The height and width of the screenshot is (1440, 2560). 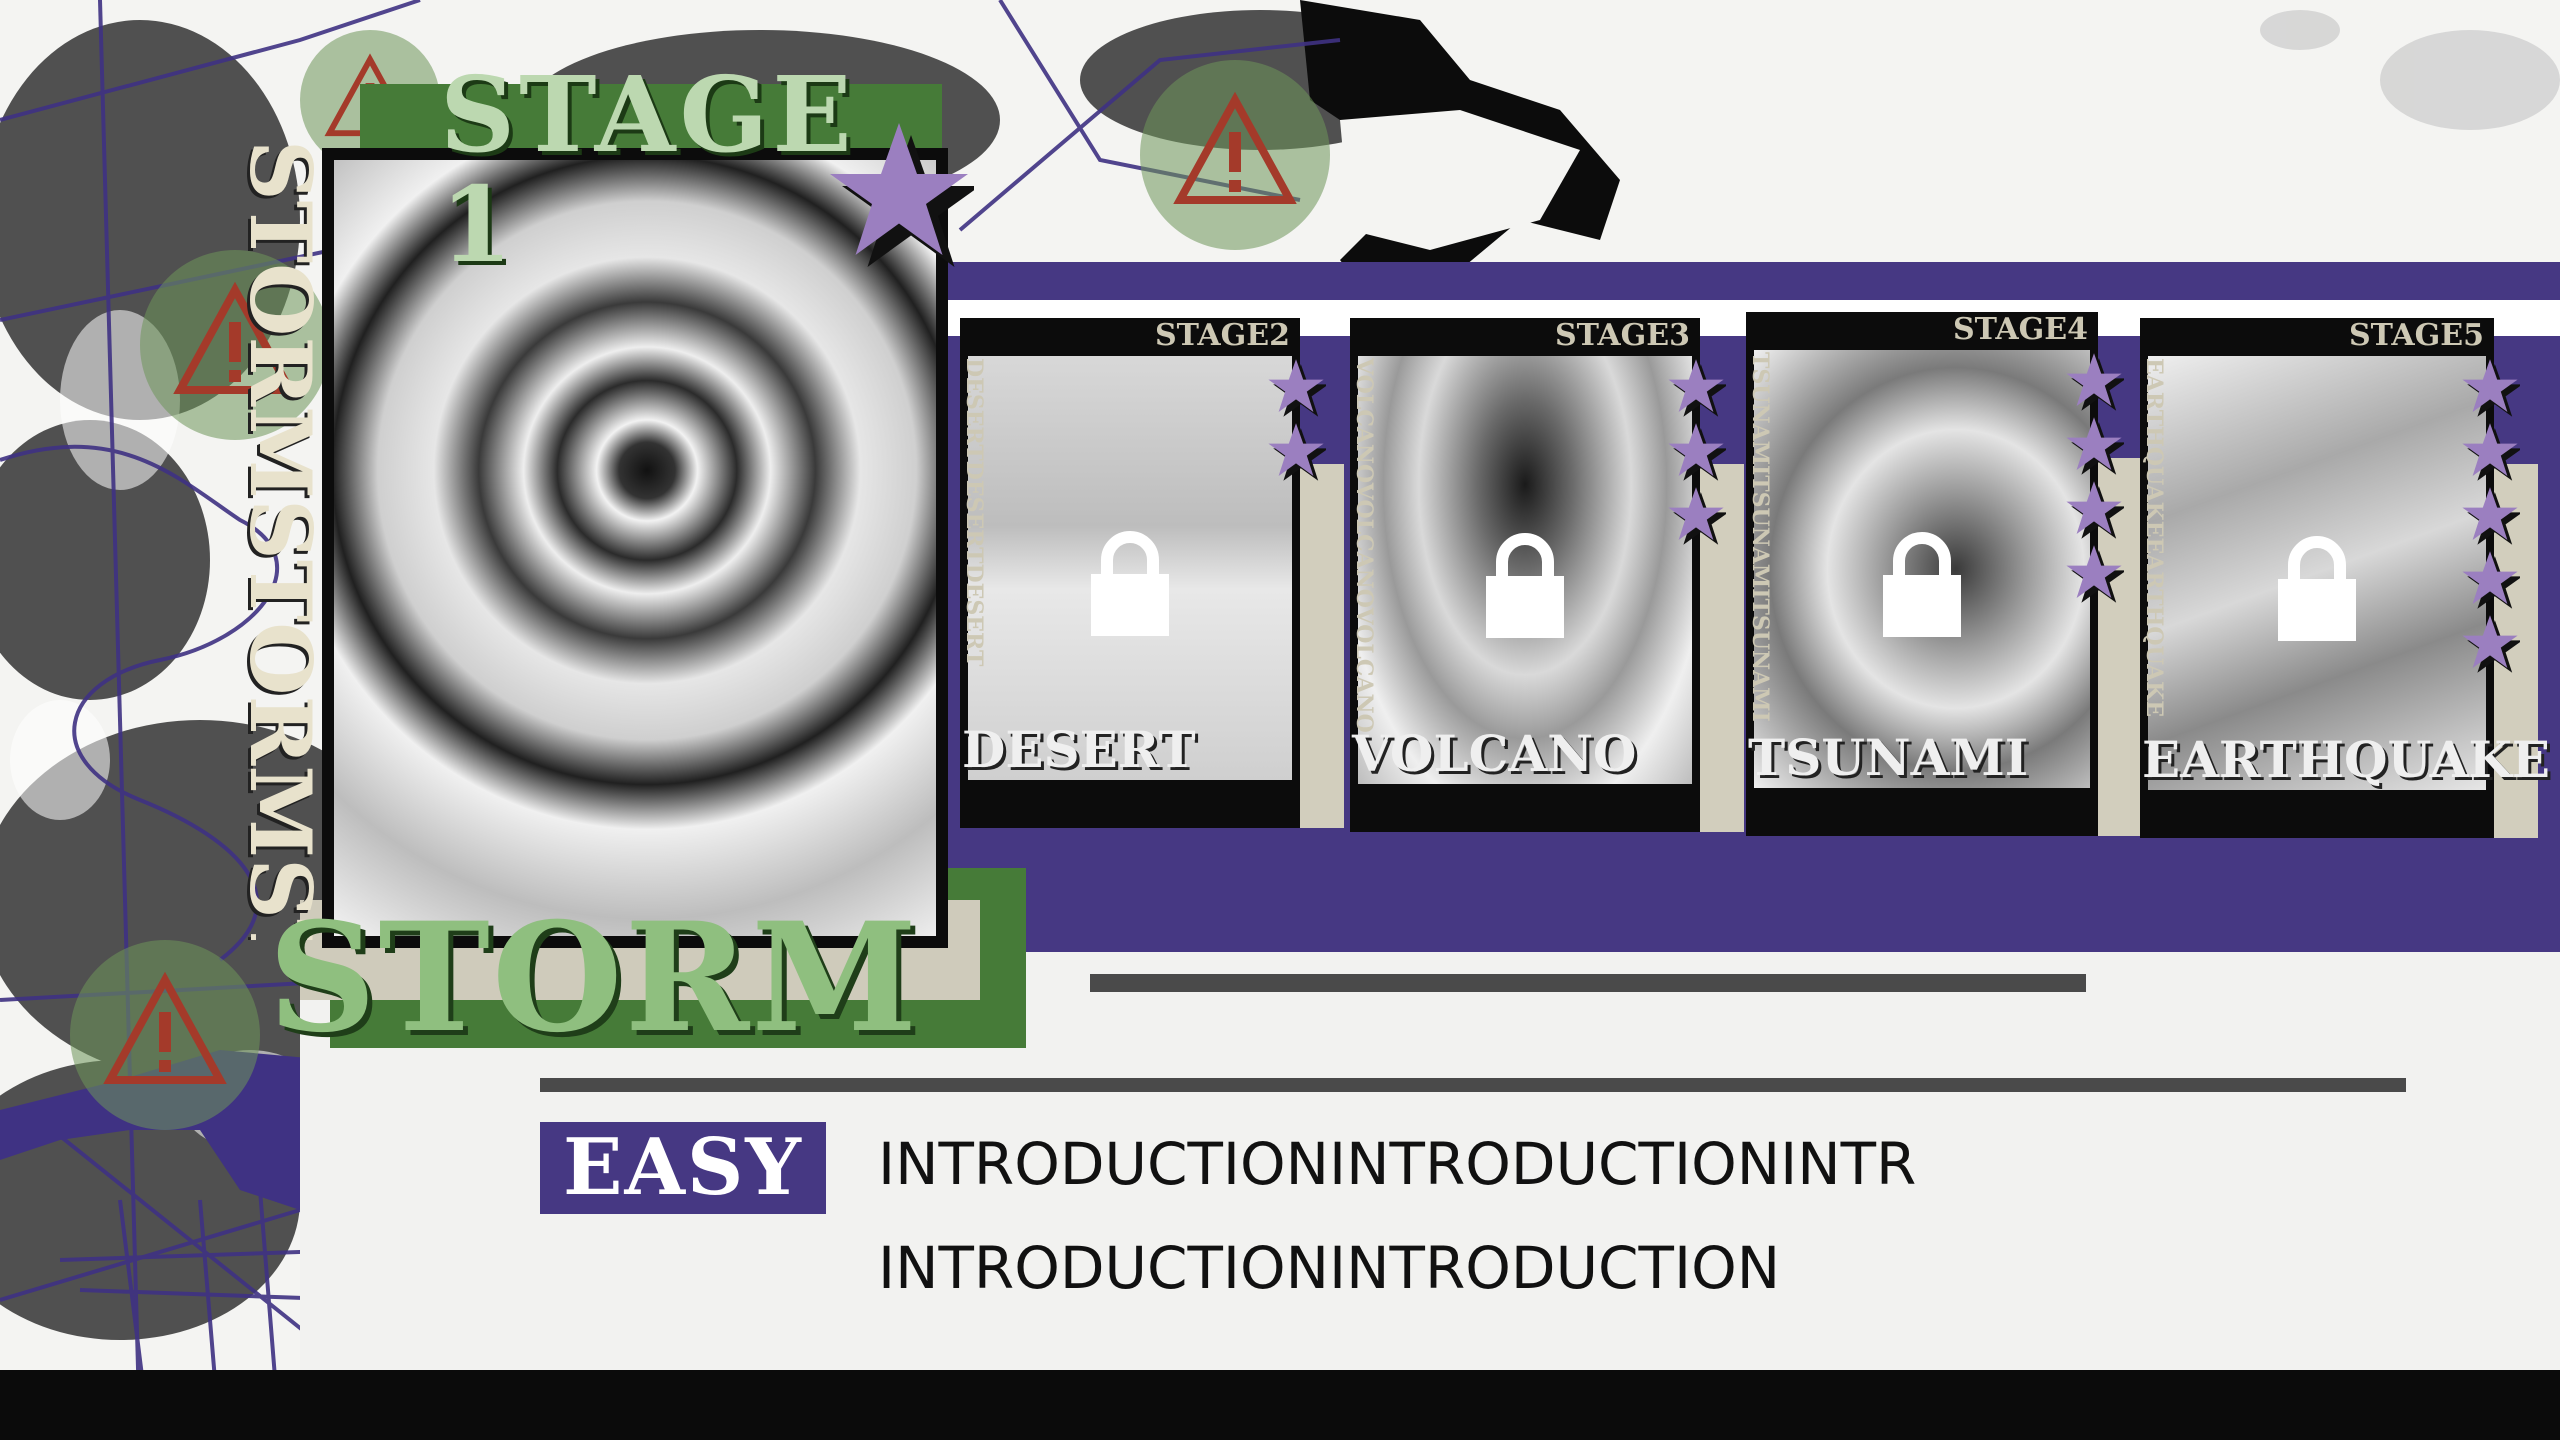 What do you see at coordinates (974, 512) in the screenshot?
I see `card-side-text: DESERTDESERTDESERT` at bounding box center [974, 512].